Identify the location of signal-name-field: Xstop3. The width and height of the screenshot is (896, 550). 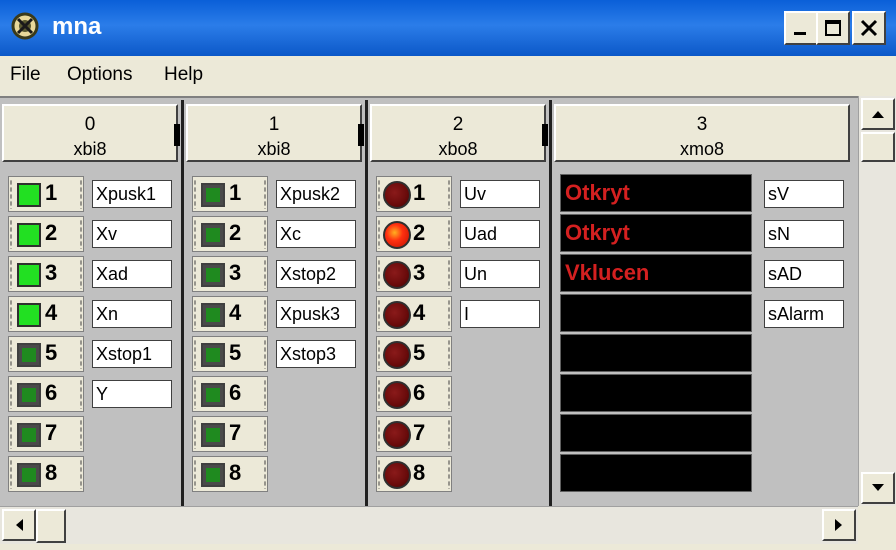
(316, 354).